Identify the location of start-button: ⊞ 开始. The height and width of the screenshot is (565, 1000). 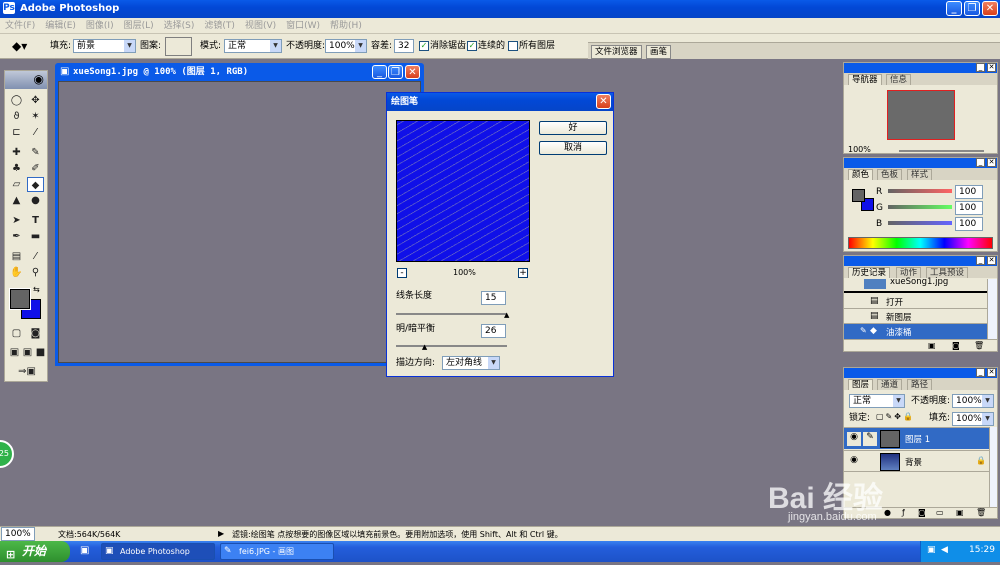
(35, 551).